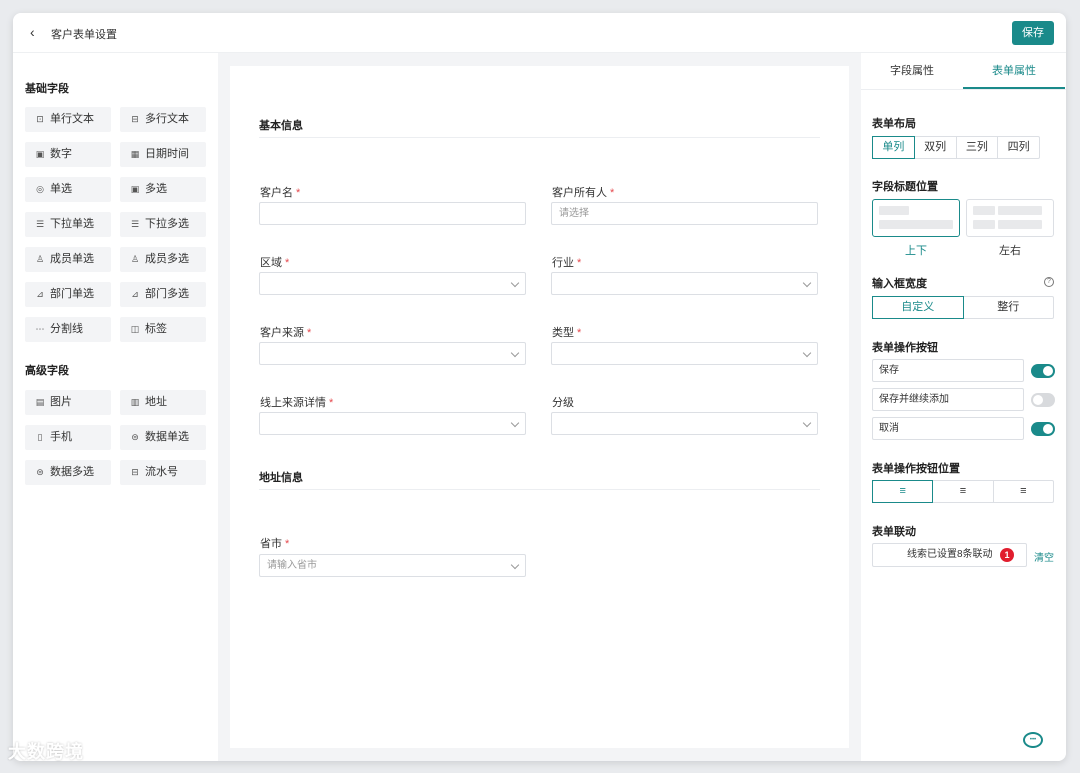 The height and width of the screenshot is (773, 1080). What do you see at coordinates (1007, 555) in the screenshot?
I see `linkage-count-badge: 1` at bounding box center [1007, 555].